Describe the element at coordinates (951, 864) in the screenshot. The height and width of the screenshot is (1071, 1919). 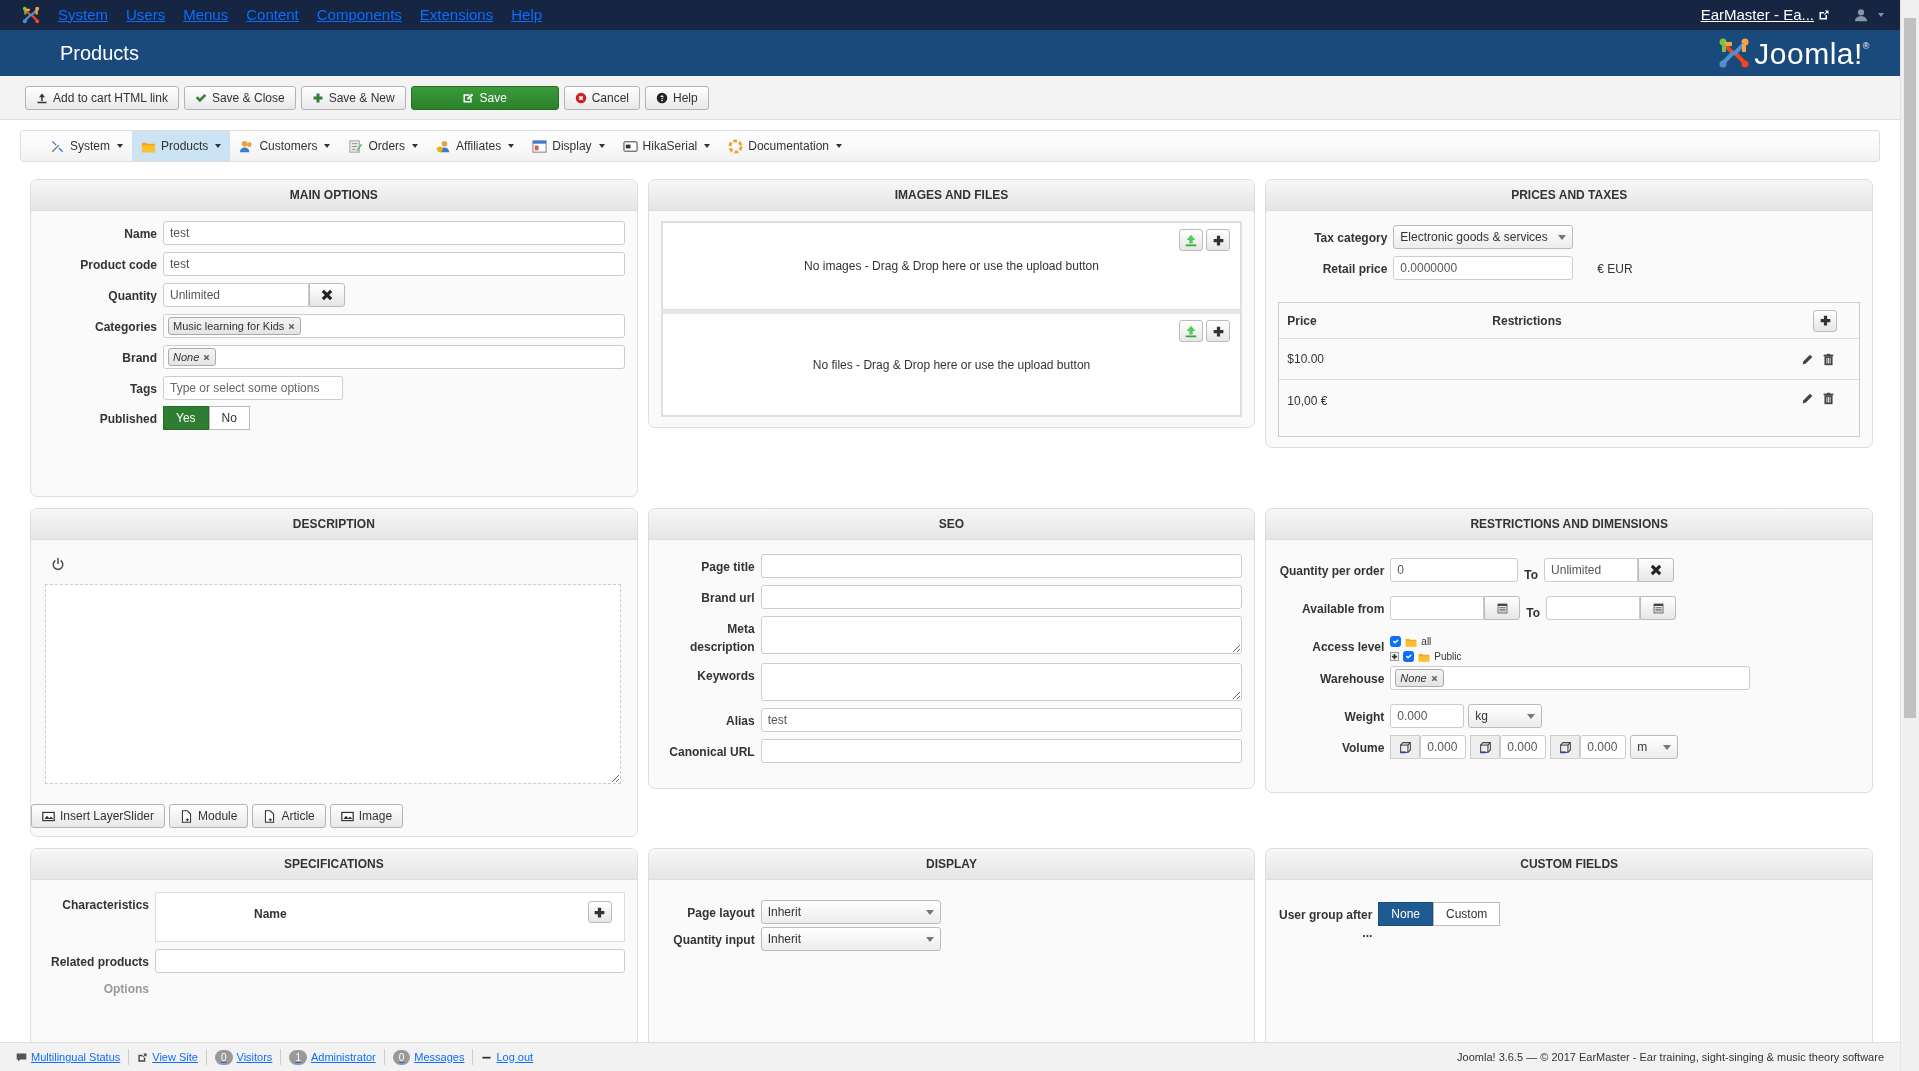
I see `panel-title: DISPLAY` at that location.